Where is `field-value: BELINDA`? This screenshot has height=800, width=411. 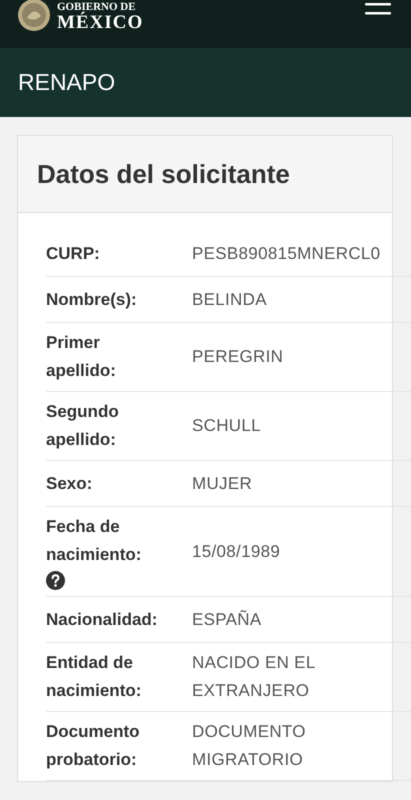
field-value: BELINDA is located at coordinates (229, 299).